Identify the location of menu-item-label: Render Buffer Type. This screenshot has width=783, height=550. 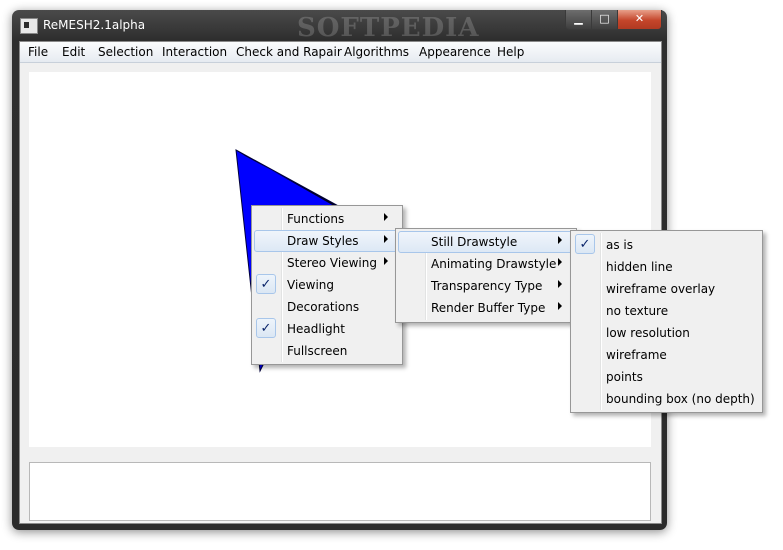
(488, 308).